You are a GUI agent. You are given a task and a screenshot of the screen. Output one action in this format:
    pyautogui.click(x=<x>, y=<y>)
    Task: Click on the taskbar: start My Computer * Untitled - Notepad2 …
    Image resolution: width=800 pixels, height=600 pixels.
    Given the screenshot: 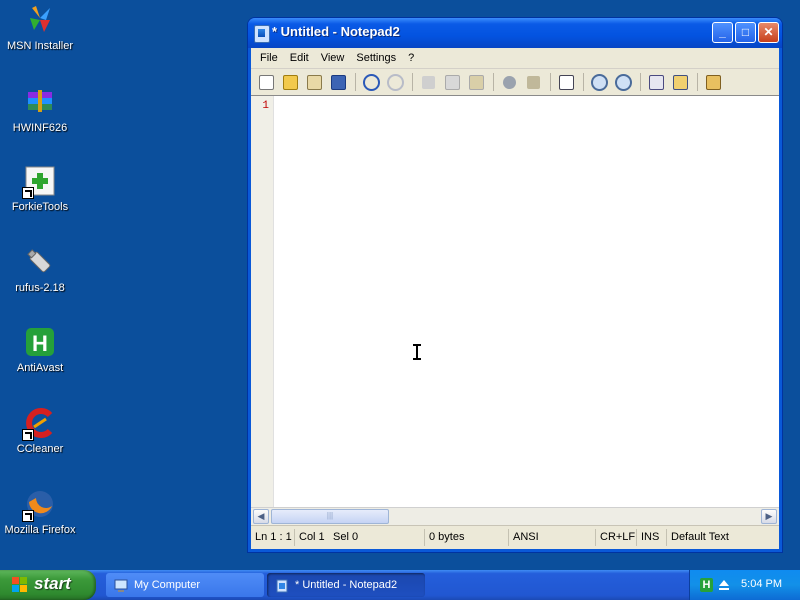 What is the action you would take?
    pyautogui.click(x=400, y=585)
    